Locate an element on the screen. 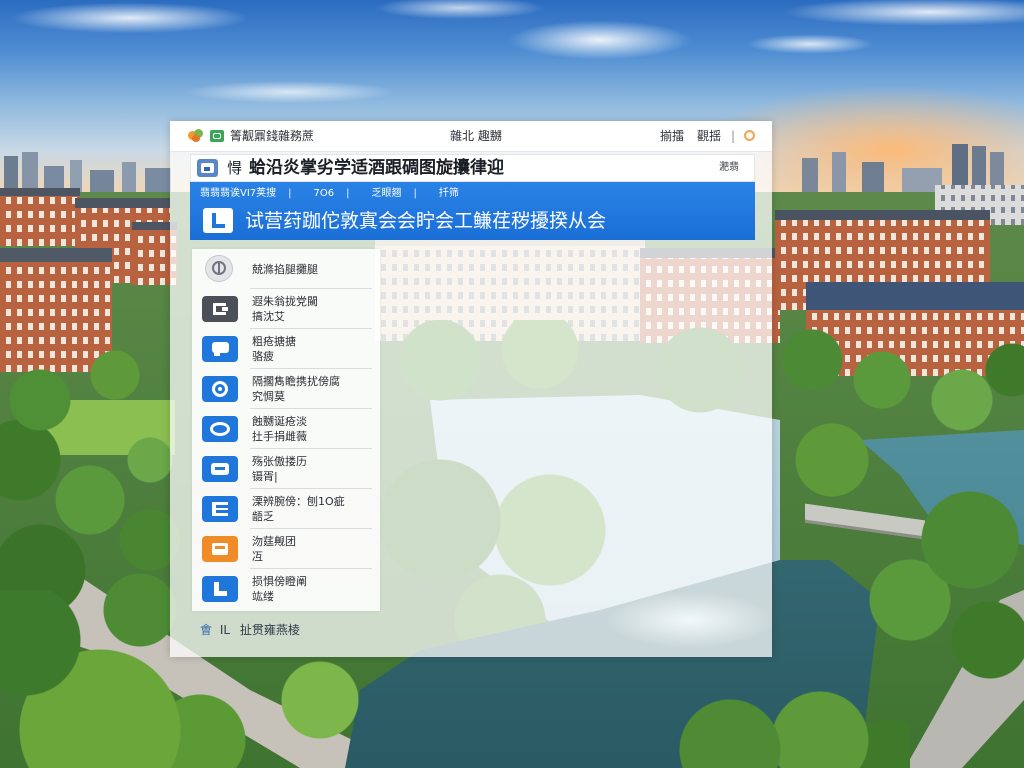 This screenshot has height=768, width=1024. meta-item-2: 7O6 is located at coordinates (324, 194).